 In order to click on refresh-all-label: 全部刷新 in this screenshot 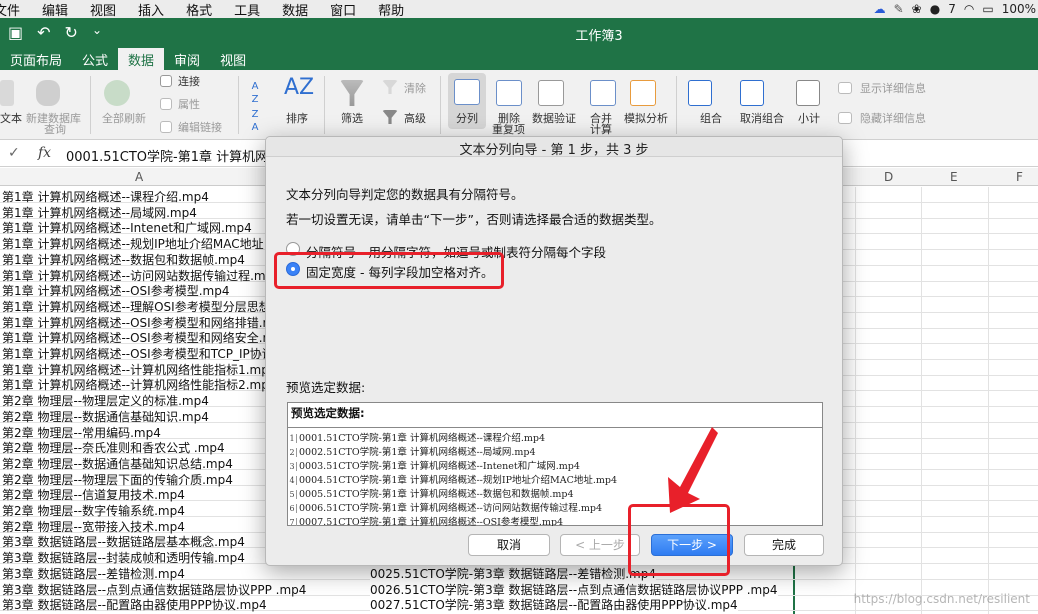, I will do `click(124, 118)`.